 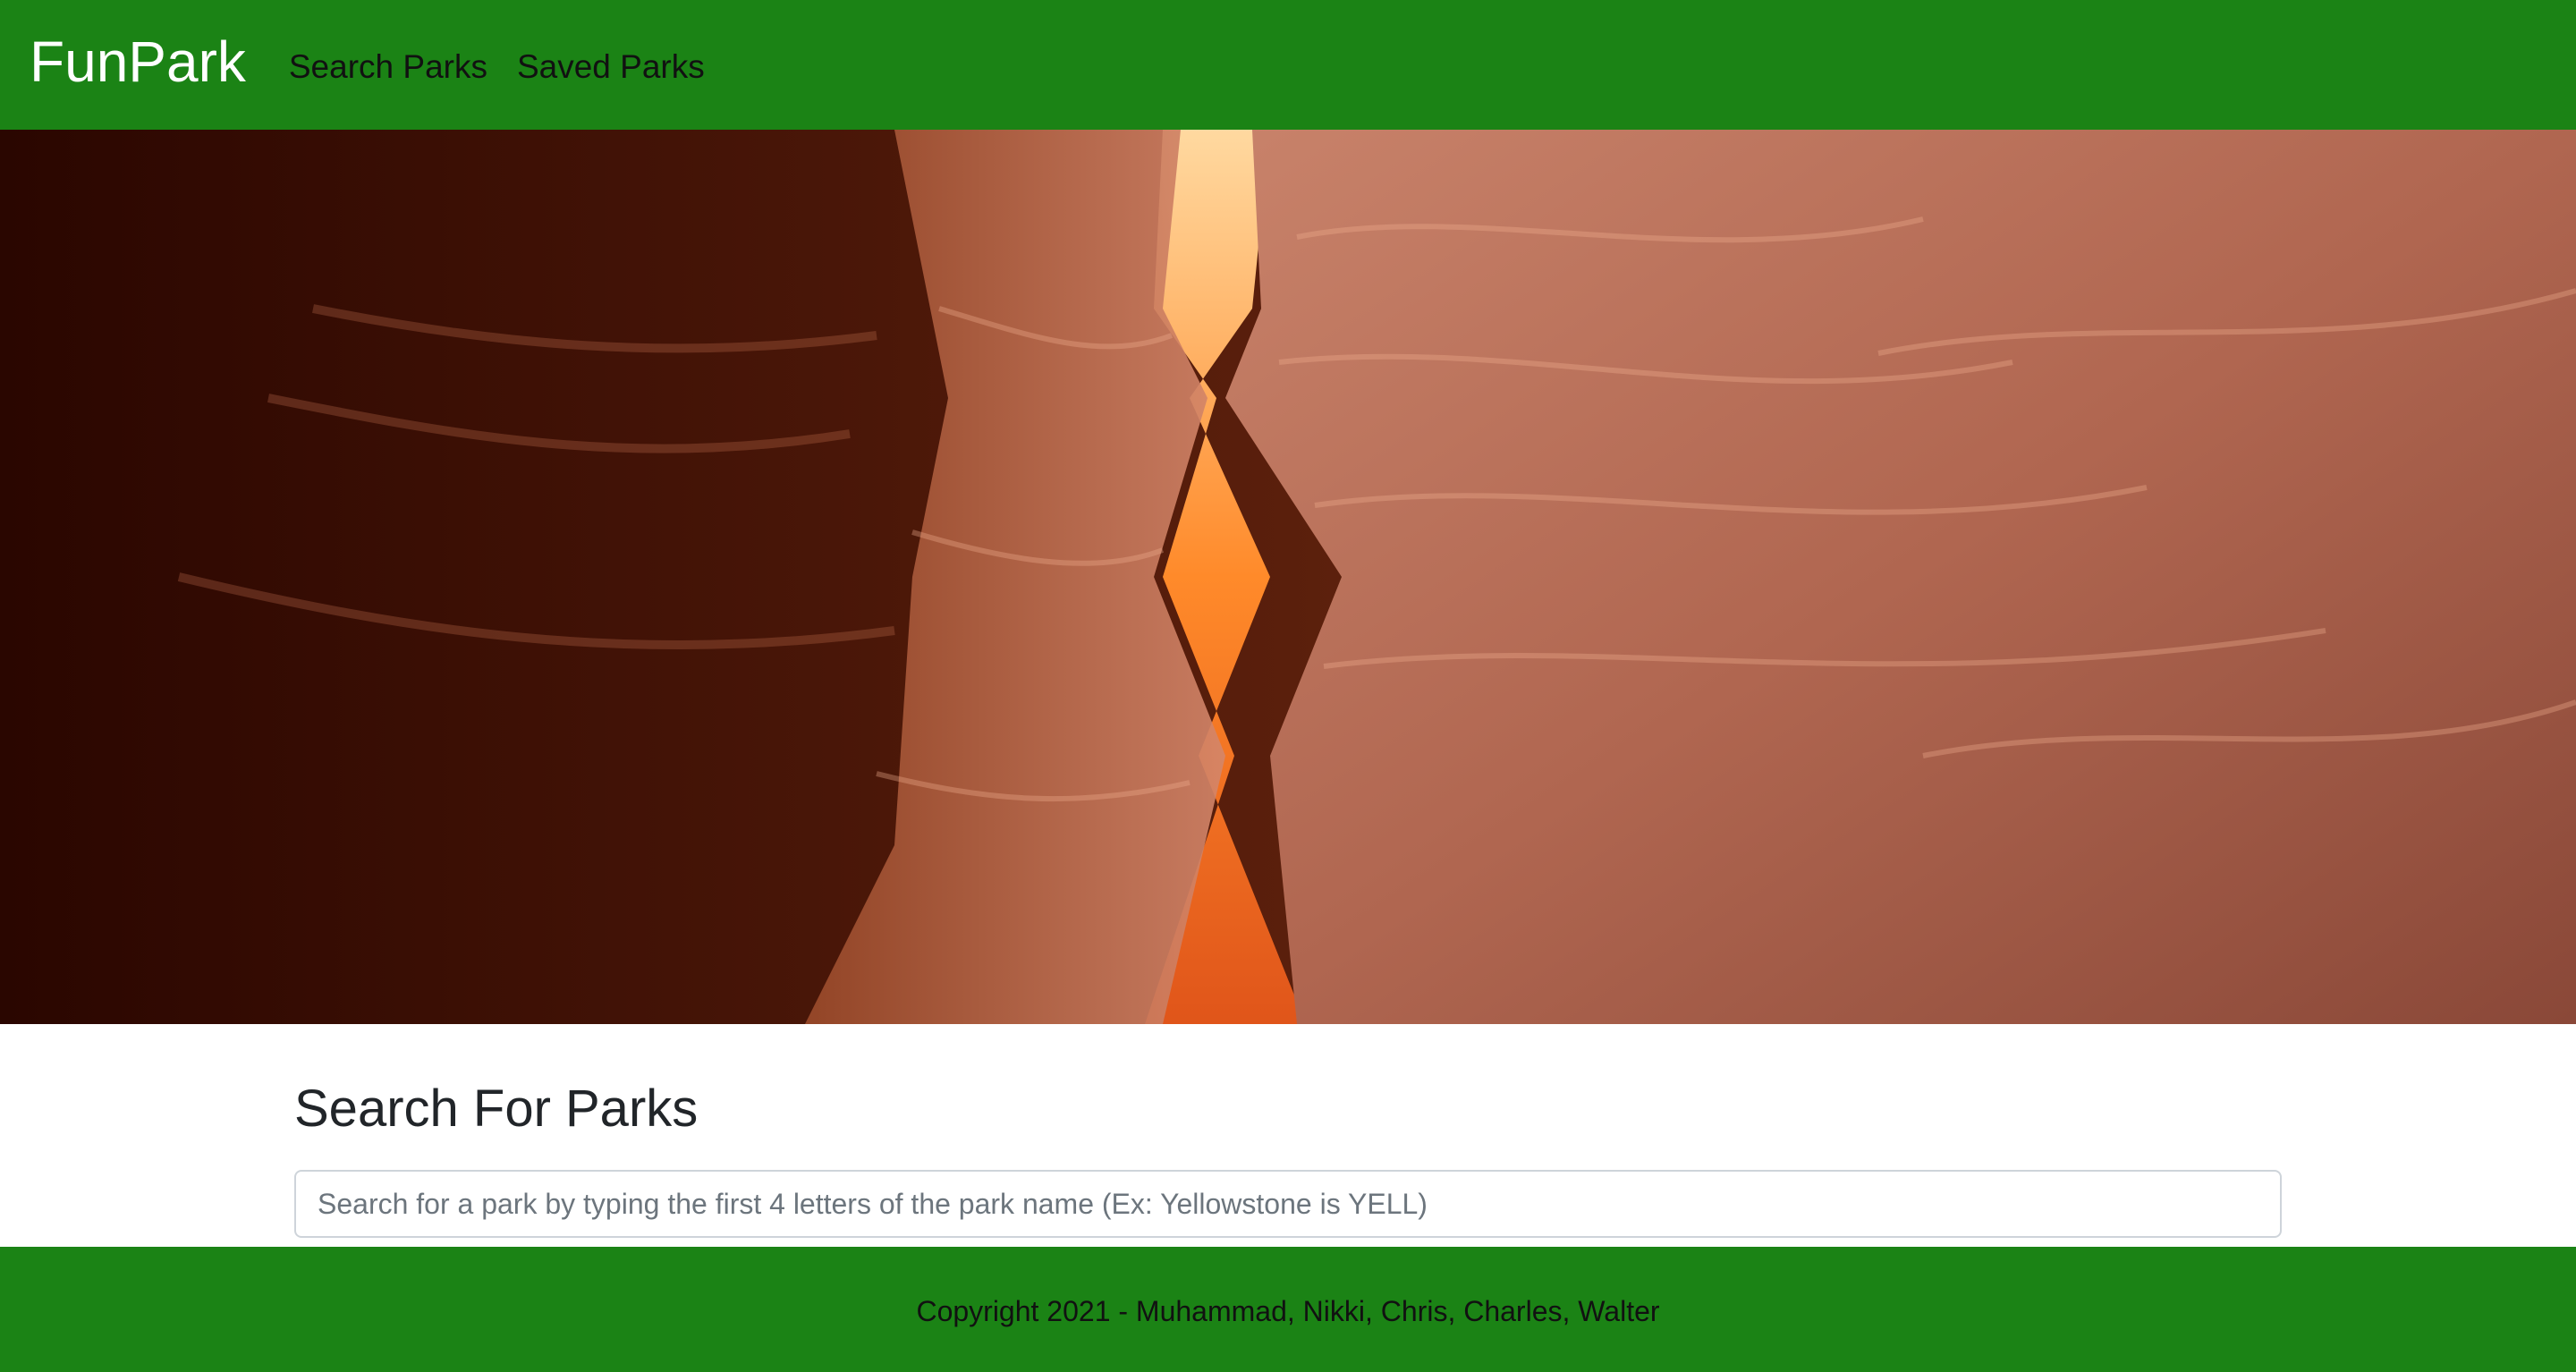 What do you see at coordinates (138, 61) in the screenshot?
I see `brand-logo-link: FunPark` at bounding box center [138, 61].